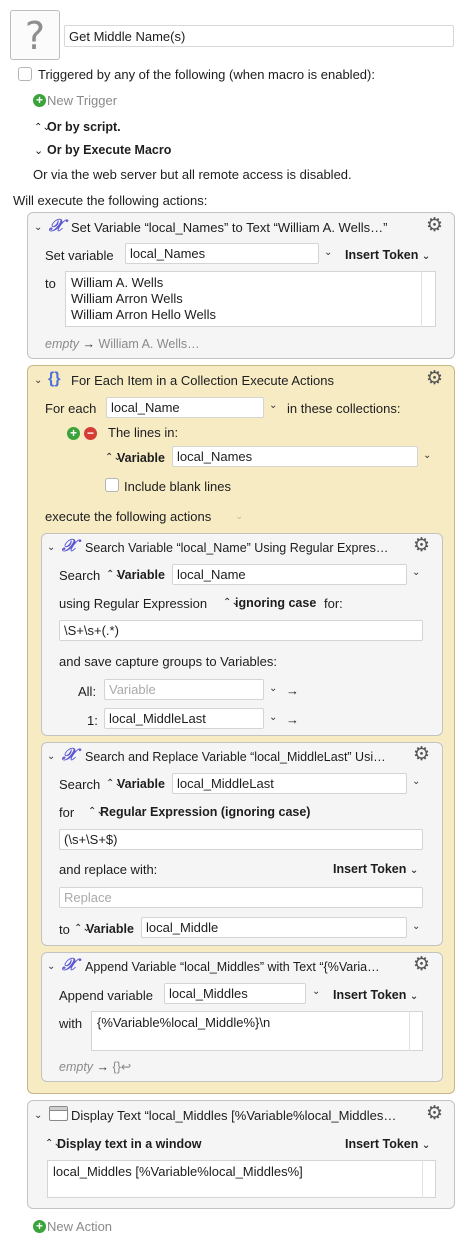  What do you see at coordinates (58, 1113) in the screenshot?
I see `window-icon` at bounding box center [58, 1113].